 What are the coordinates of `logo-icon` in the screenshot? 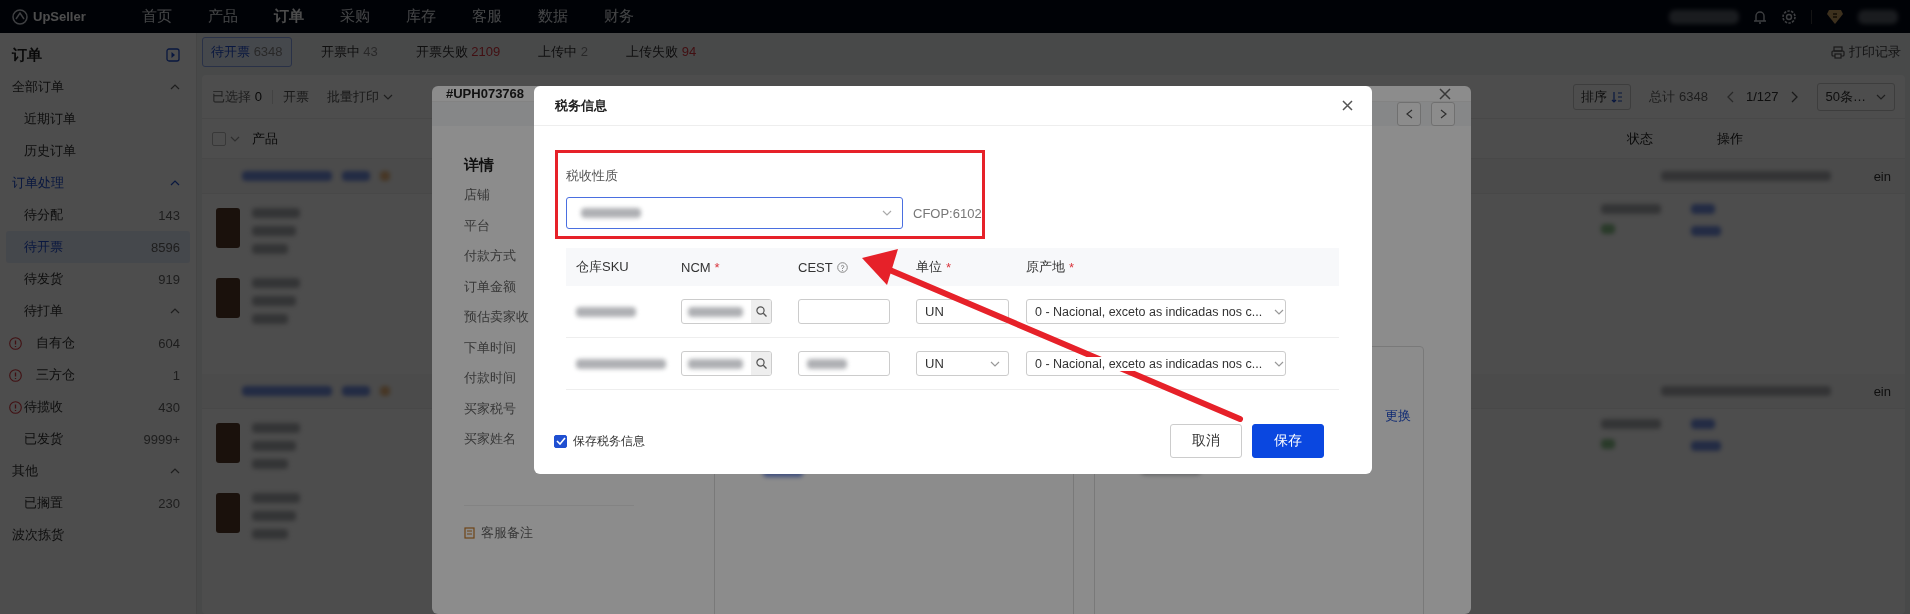 It's located at (20, 16).